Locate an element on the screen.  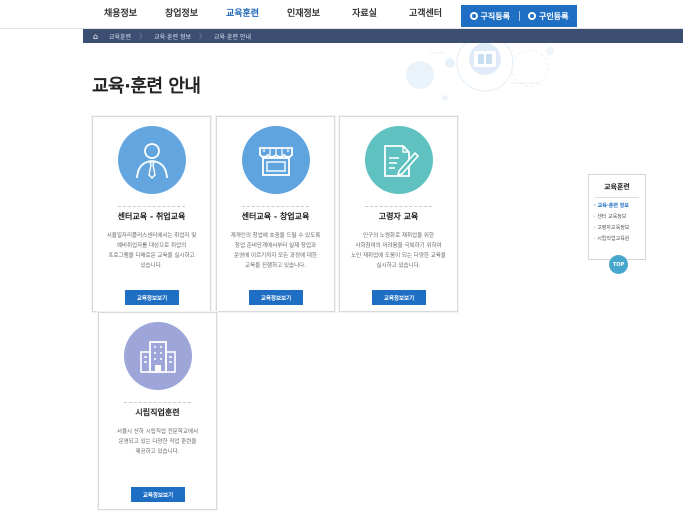
breadcrumb-item-2: 교육·훈련 정보 is located at coordinates (172, 36).